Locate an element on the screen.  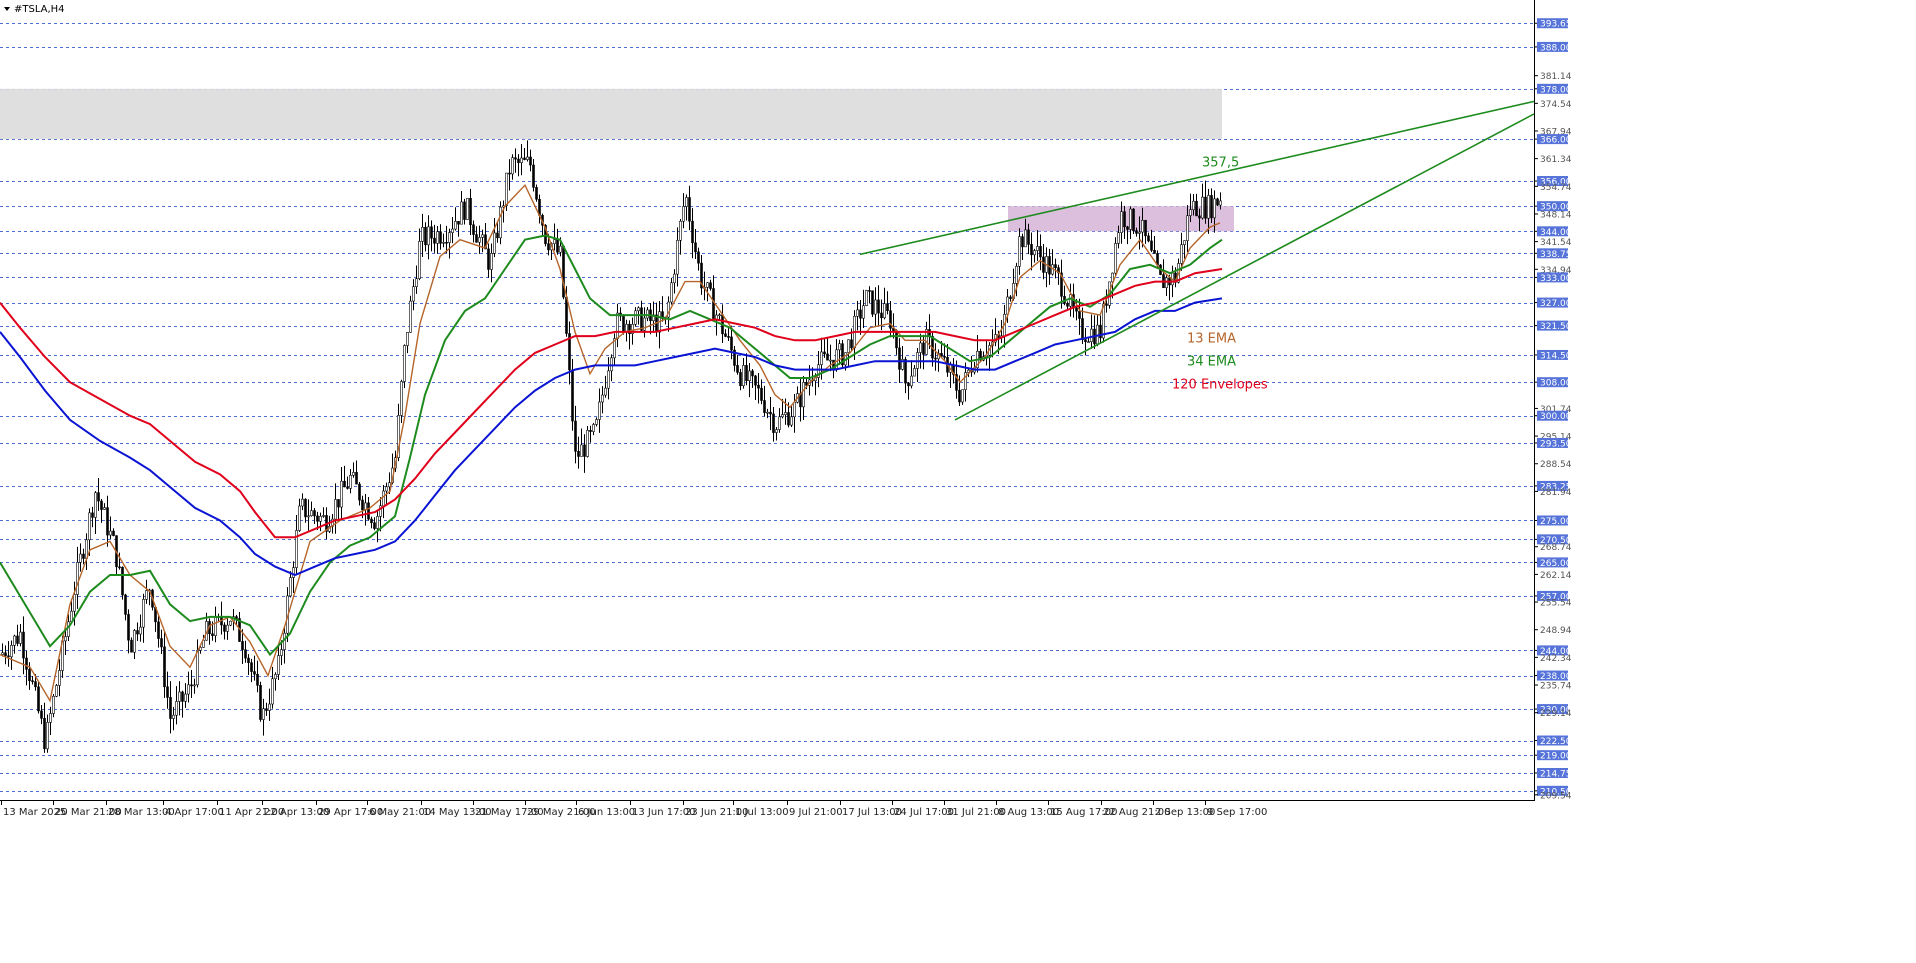
price-tick-label: 366.00 is located at coordinates (1556, 141).